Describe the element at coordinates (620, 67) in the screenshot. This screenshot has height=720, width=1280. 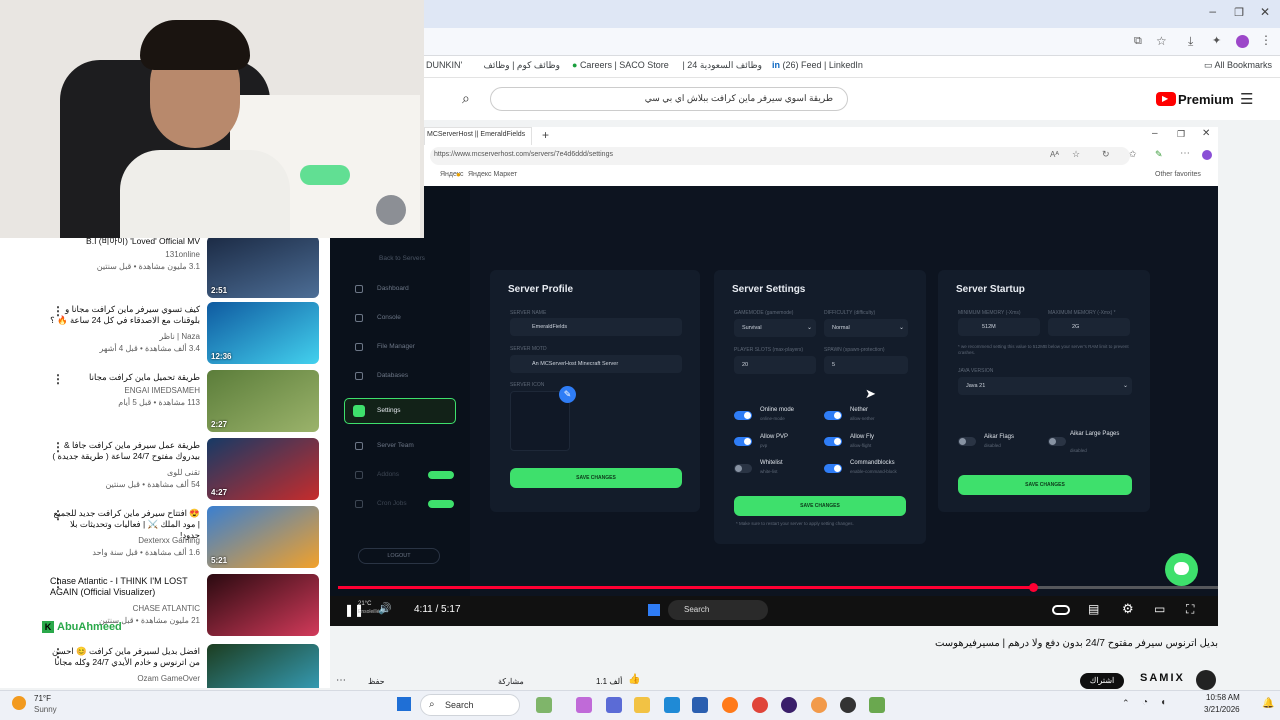
I see `bookmark-item: ● Careers | SACO Store` at that location.